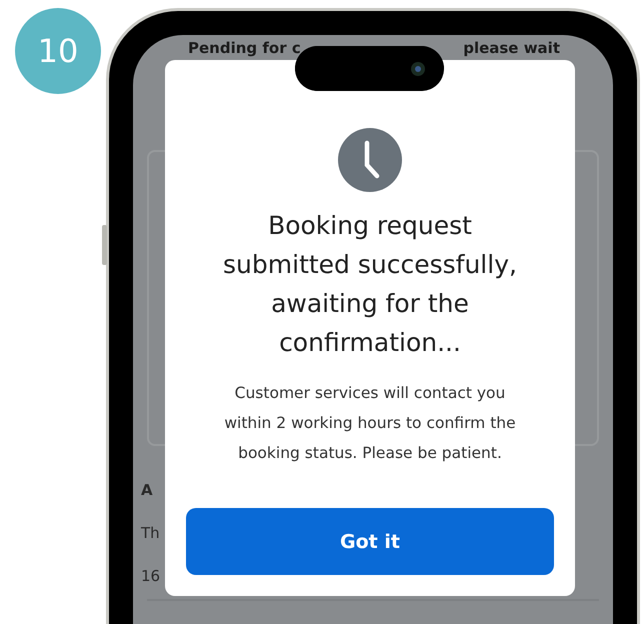 The width and height of the screenshot is (643, 624). I want to click on got-it-button: Got it, so click(370, 541).